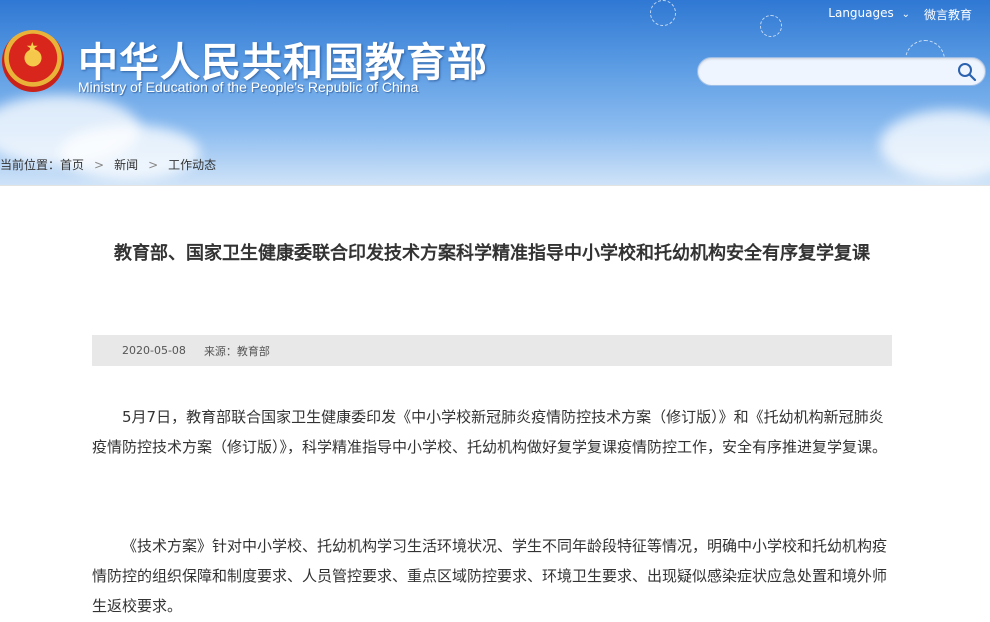 This screenshot has width=990, height=622. What do you see at coordinates (967, 72) in the screenshot?
I see `search-icon` at bounding box center [967, 72].